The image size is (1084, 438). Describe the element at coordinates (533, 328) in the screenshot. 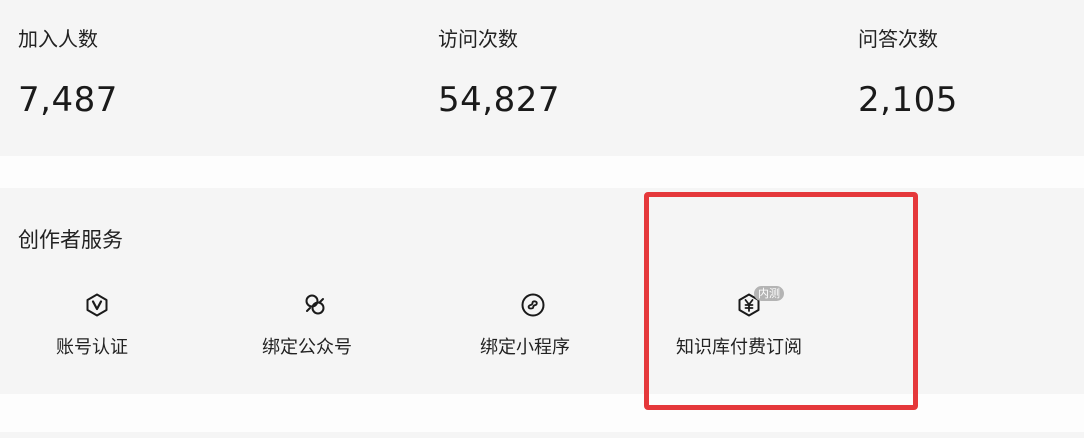

I see `service-bind-mini-program: 绑定小程序` at that location.